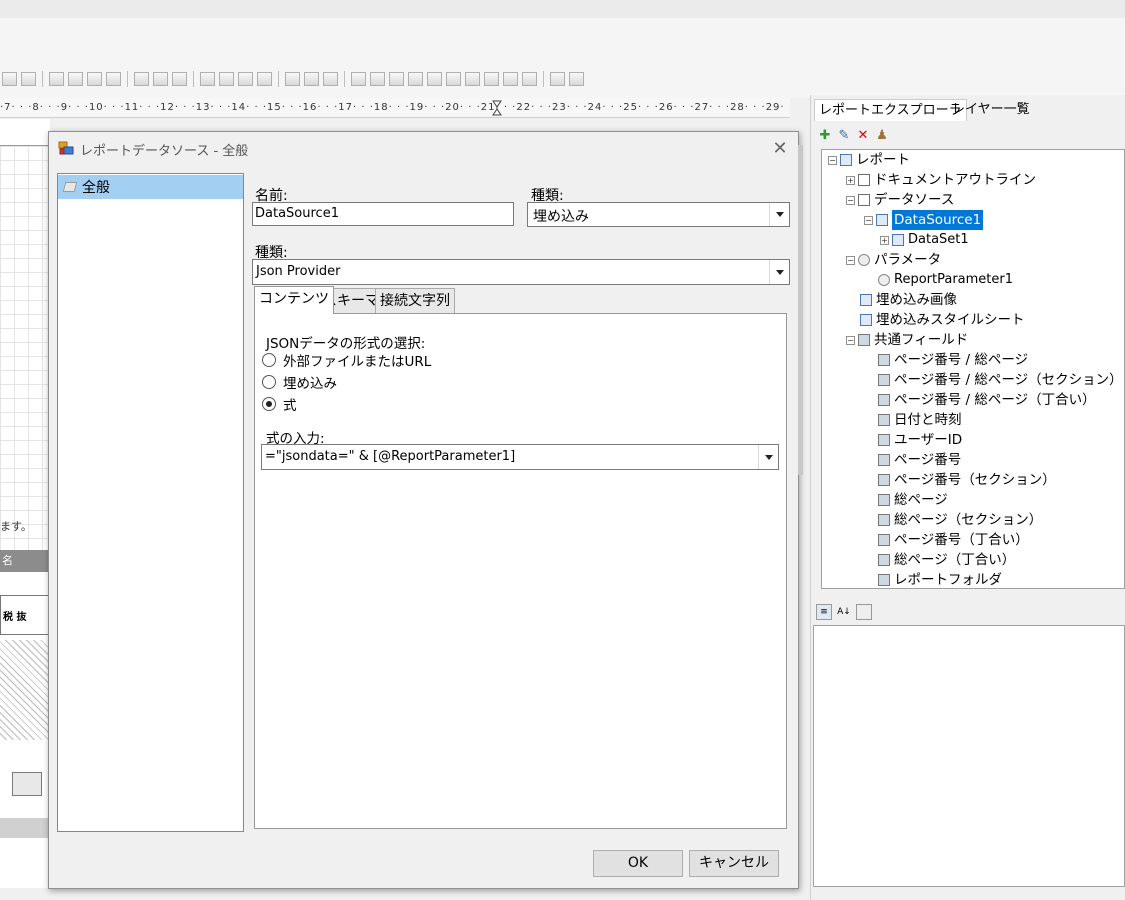 Image resolution: width=1125 pixels, height=900 pixels. What do you see at coordinates (908, 300) in the screenshot?
I see `tree-node-embedded-images: 埋め込み画像` at bounding box center [908, 300].